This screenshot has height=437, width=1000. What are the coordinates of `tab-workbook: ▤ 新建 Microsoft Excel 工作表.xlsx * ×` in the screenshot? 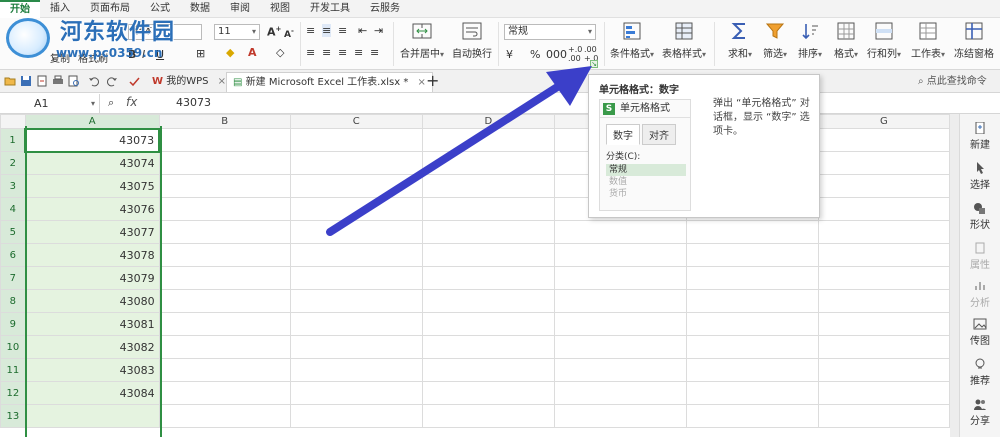 It's located at (329, 82).